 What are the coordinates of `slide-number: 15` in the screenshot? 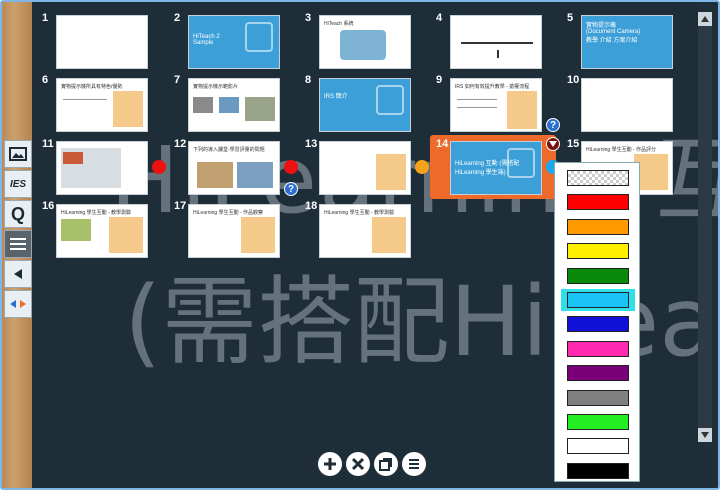 It's located at (573, 144).